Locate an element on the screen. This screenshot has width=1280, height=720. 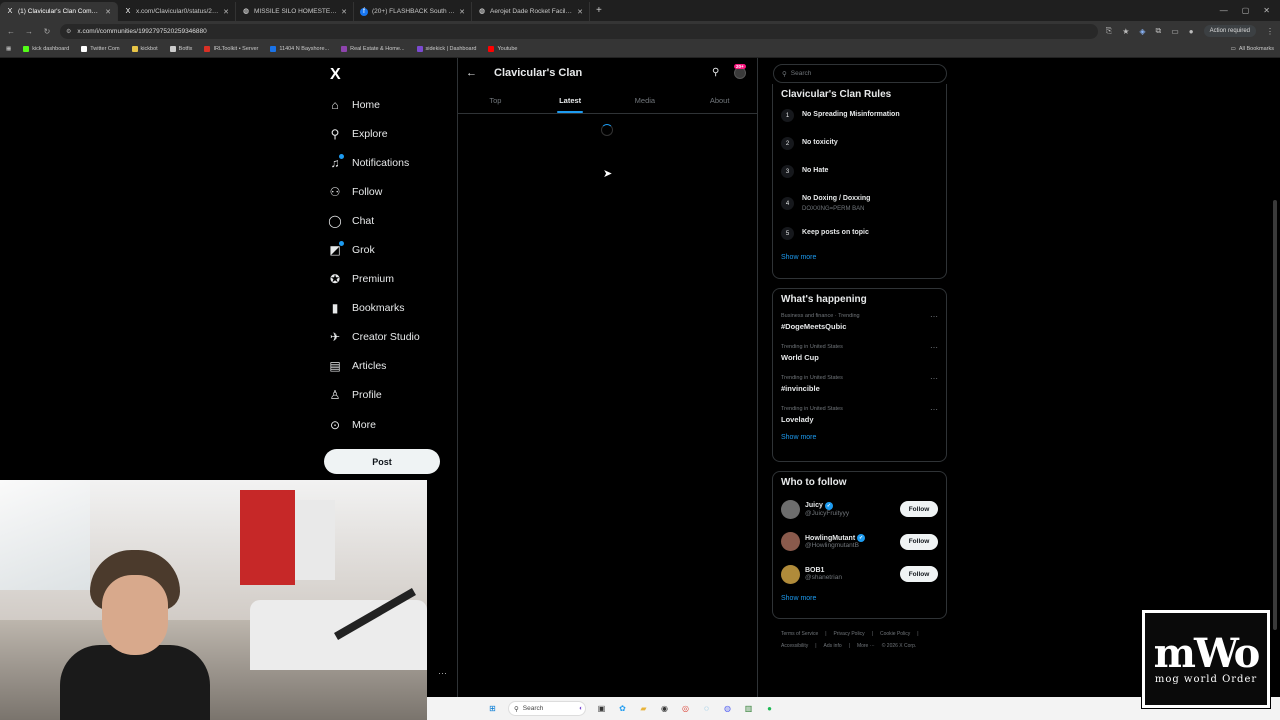
trend-item: Trending in United States World Cup ⋯ is located at coordinates (859, 358).